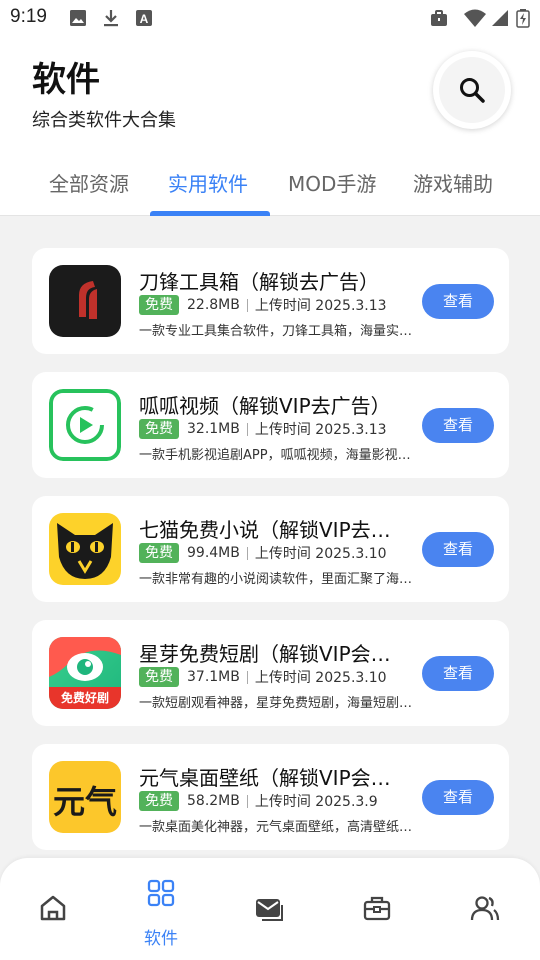 Image resolution: width=540 pixels, height=960 pixels. I want to click on grid-icon, so click(161, 893).